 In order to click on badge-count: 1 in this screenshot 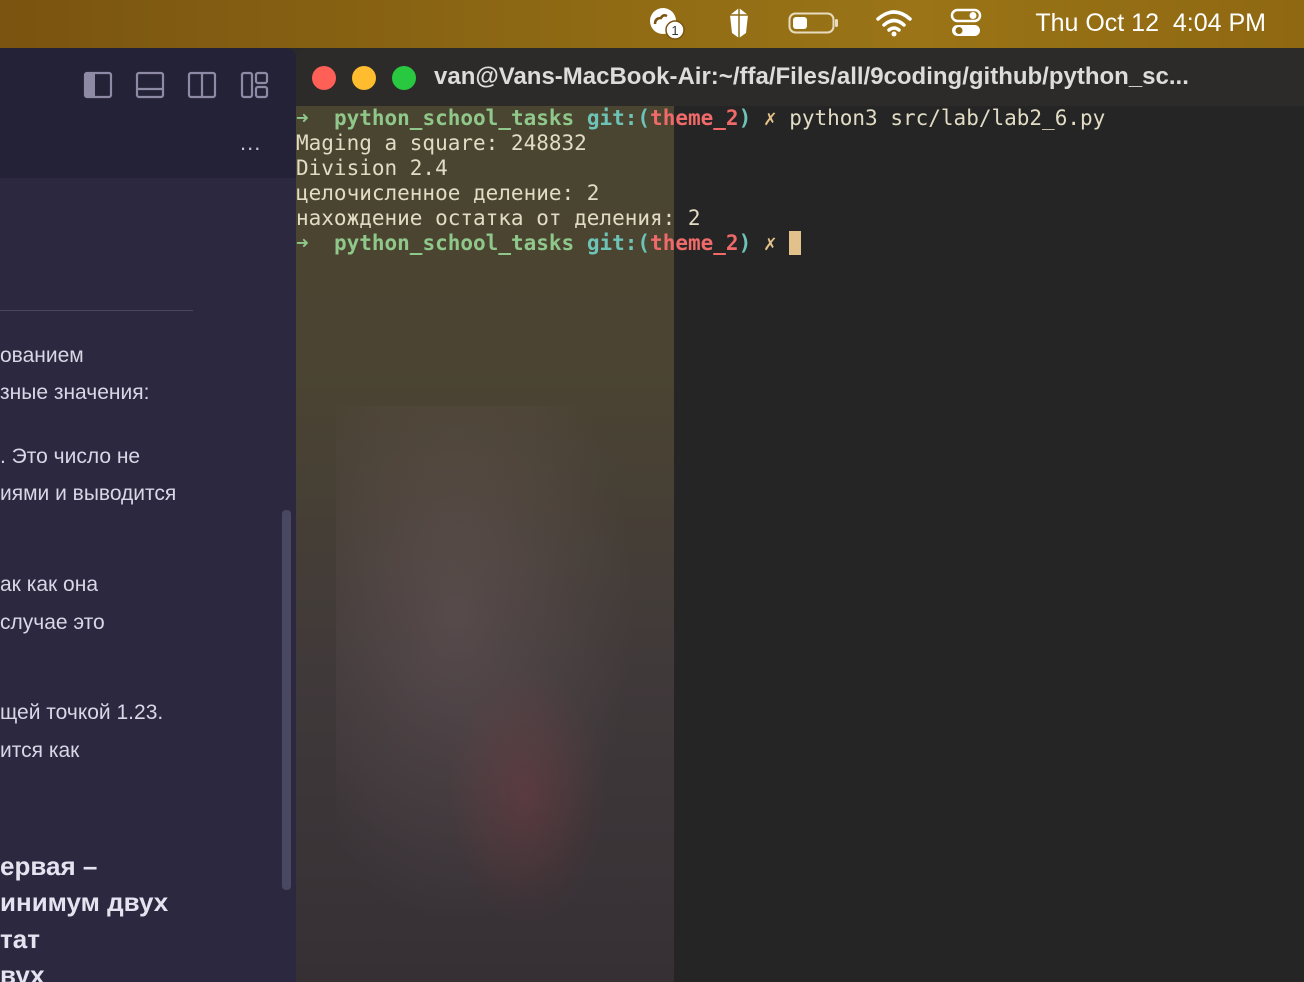, I will do `click(674, 30)`.